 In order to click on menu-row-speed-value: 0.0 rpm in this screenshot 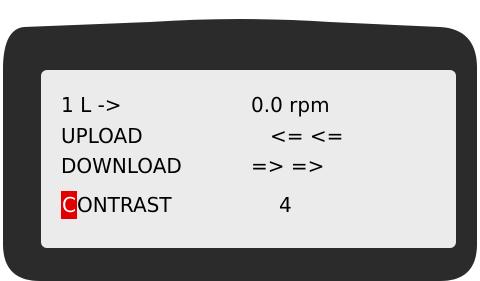, I will do `click(290, 105)`.